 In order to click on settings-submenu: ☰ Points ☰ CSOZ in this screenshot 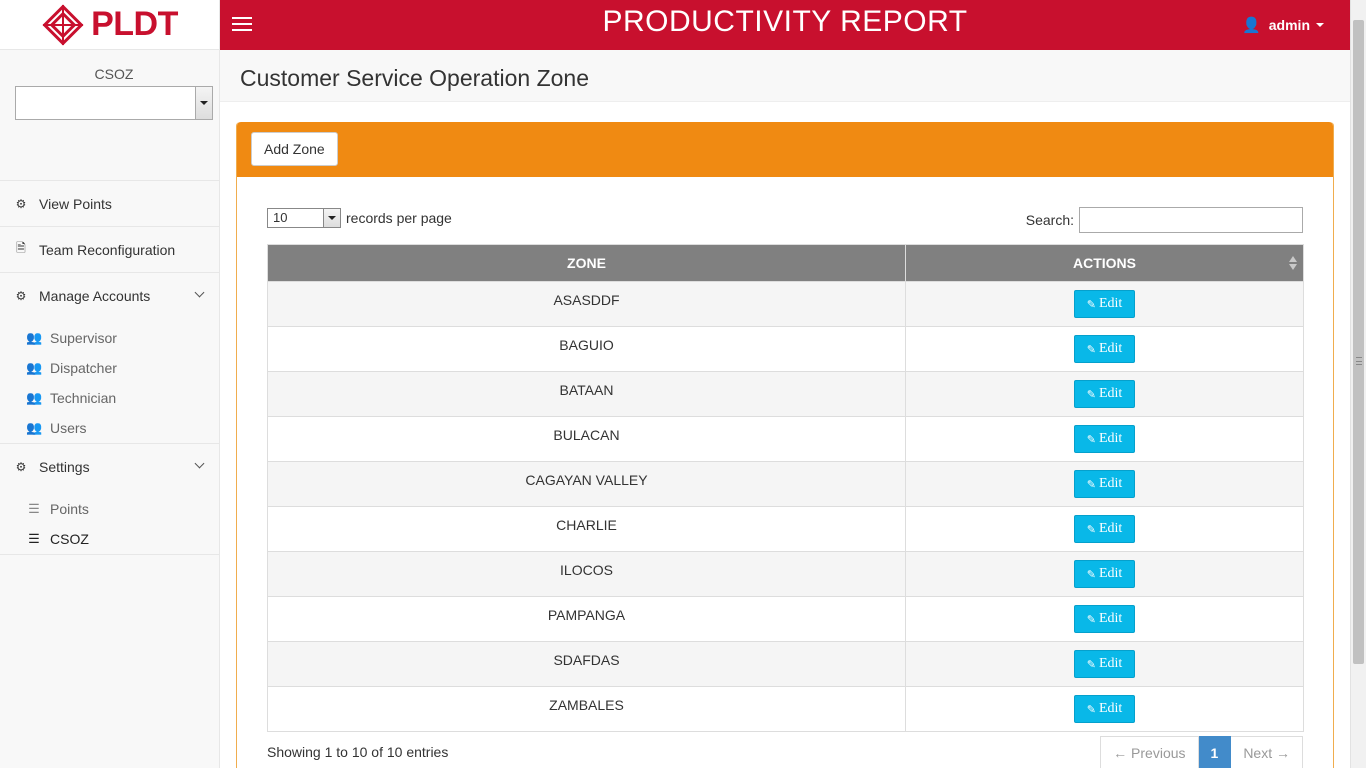, I will do `click(109, 522)`.